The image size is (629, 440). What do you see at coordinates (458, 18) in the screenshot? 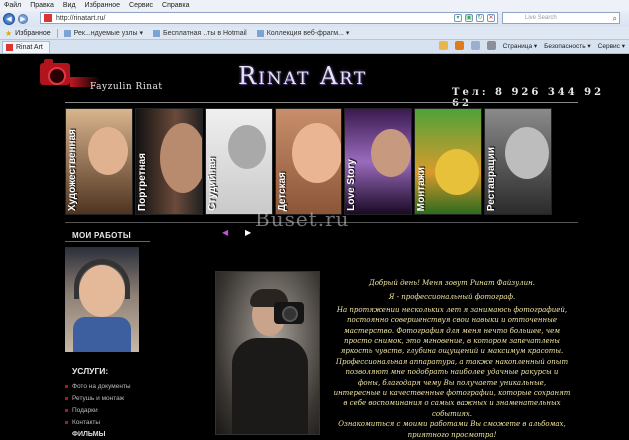
I see `dropdown-icon: ▾` at bounding box center [458, 18].